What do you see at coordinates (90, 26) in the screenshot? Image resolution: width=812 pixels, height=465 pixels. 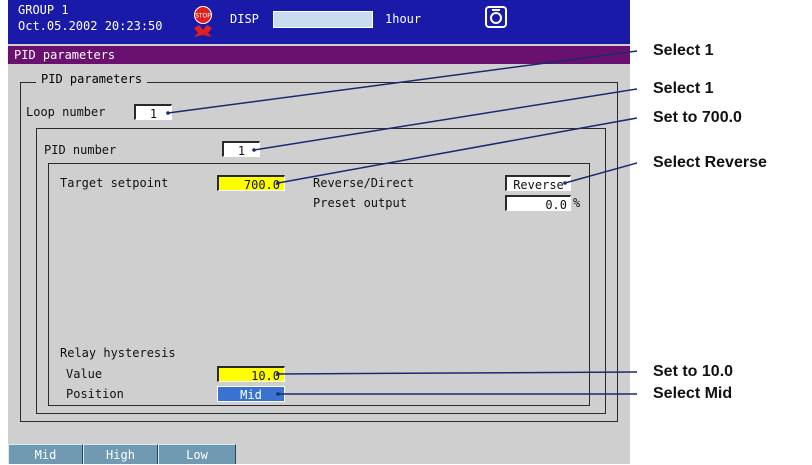 I see `datetime: Oct.05.2002 20:23:50` at bounding box center [90, 26].